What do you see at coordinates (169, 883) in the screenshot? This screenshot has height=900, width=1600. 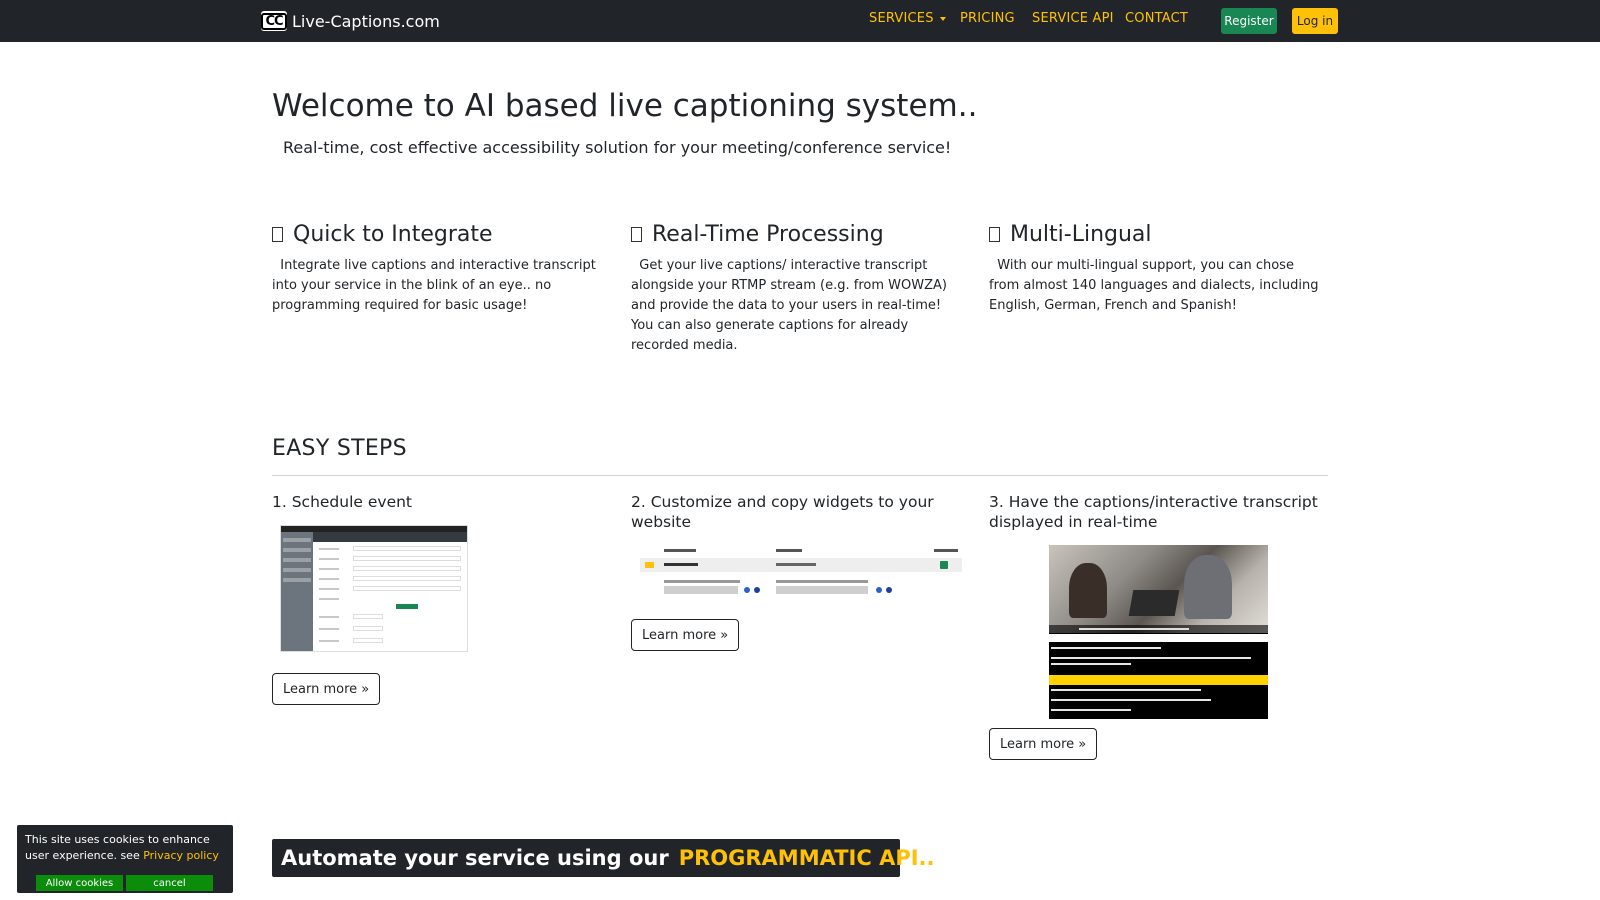 I see `cancel-cookies-button: cancel` at bounding box center [169, 883].